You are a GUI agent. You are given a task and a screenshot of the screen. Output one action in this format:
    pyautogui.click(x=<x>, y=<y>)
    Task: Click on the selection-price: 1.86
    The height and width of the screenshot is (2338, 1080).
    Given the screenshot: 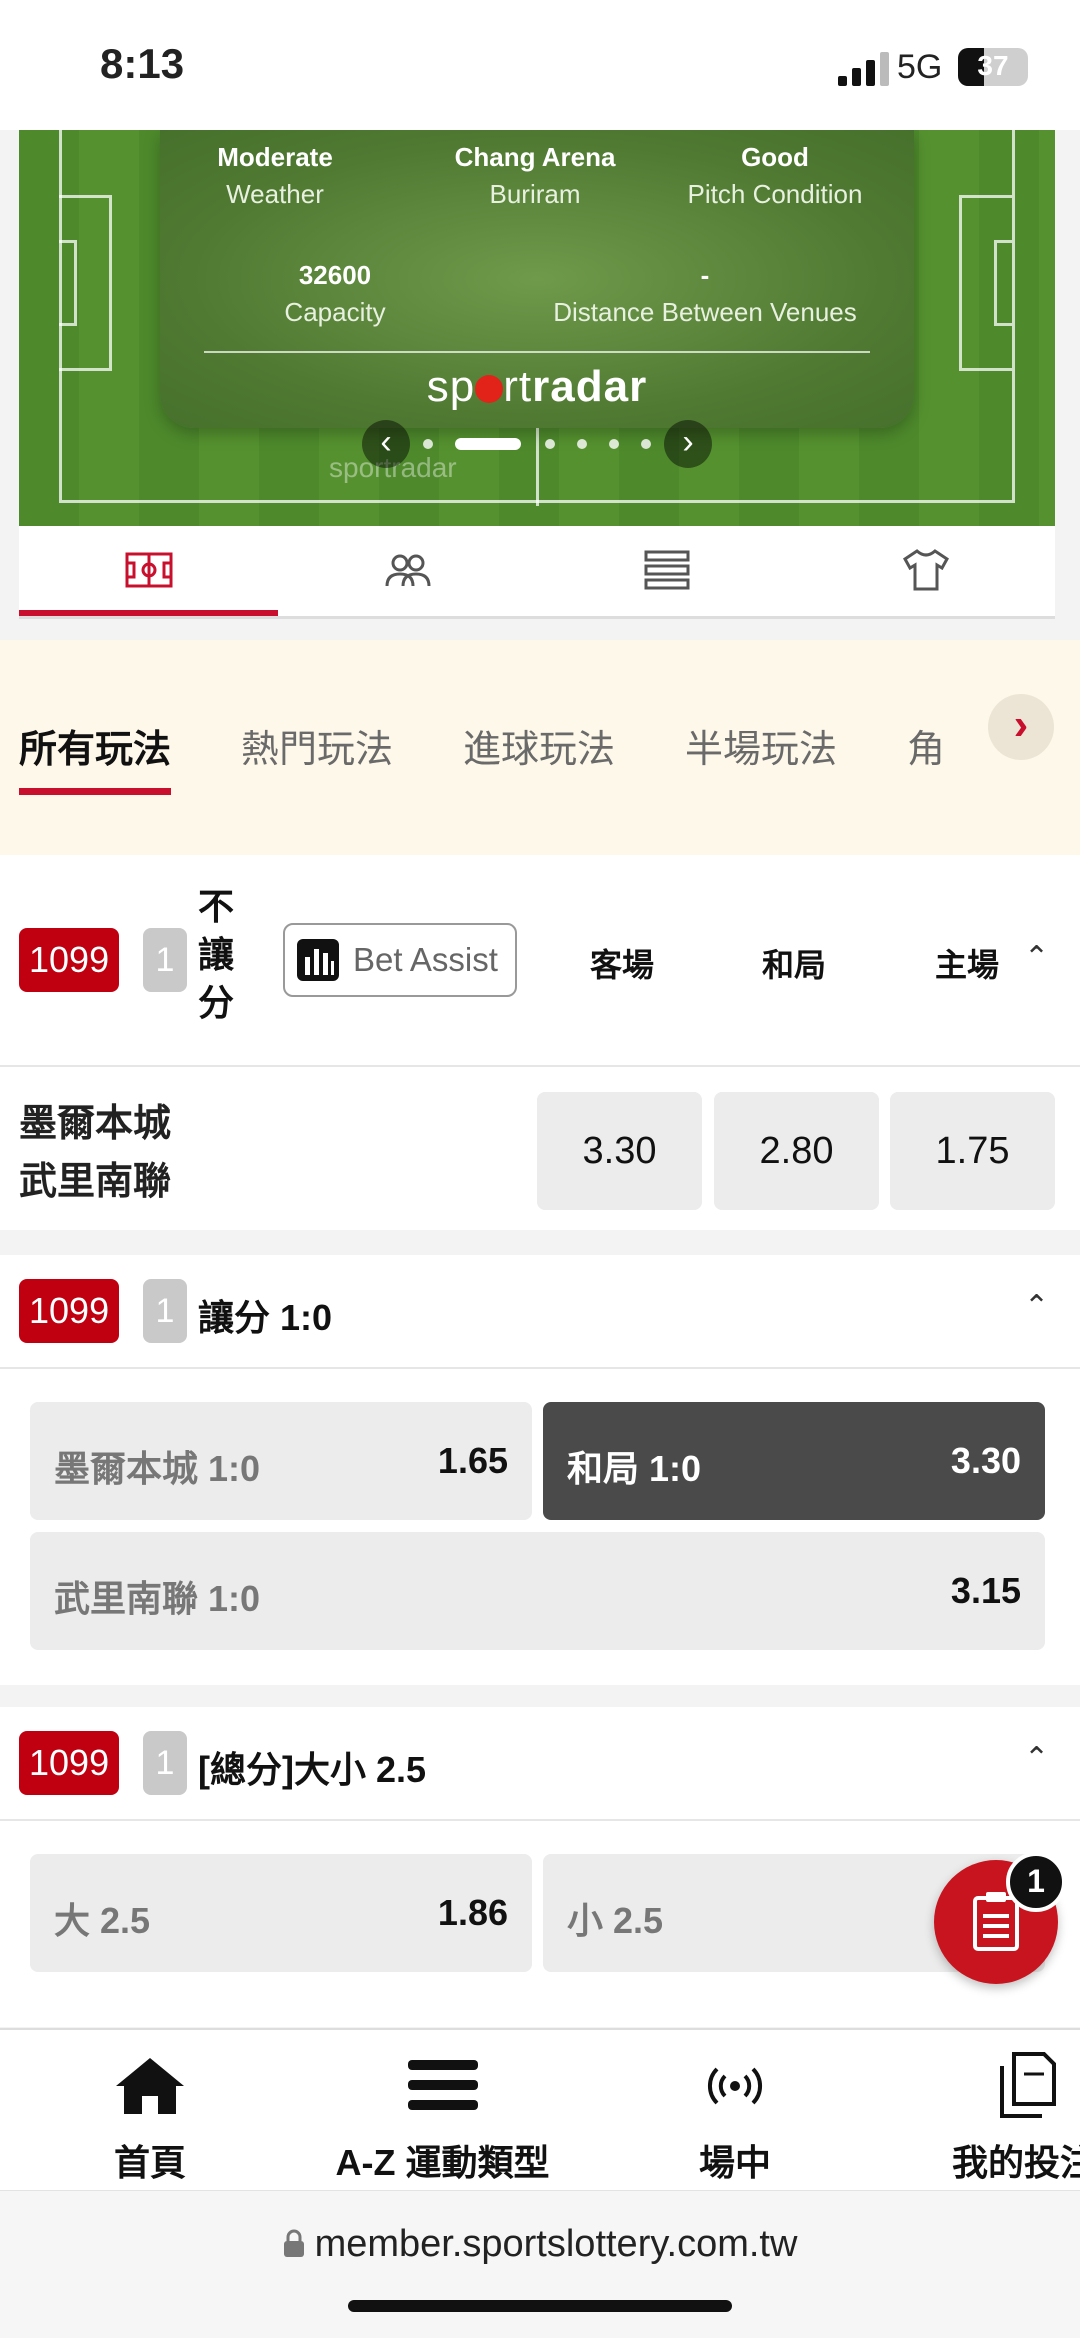 What is the action you would take?
    pyautogui.click(x=472, y=1912)
    